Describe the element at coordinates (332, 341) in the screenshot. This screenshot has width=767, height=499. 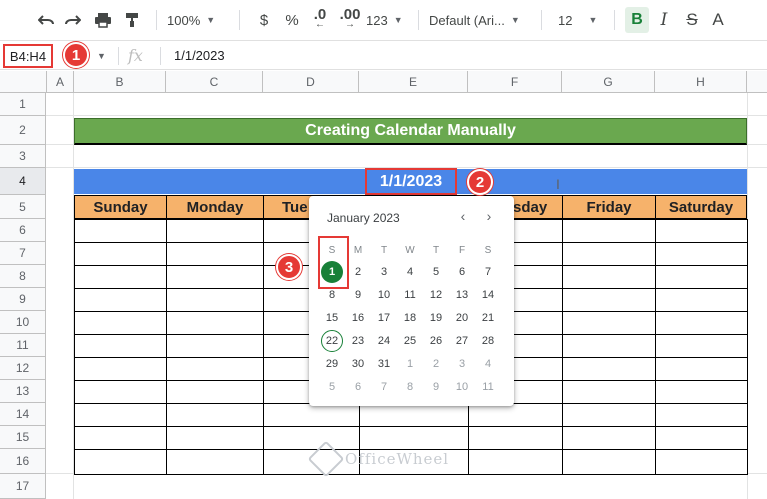
I see `date-picker-day: 22` at that location.